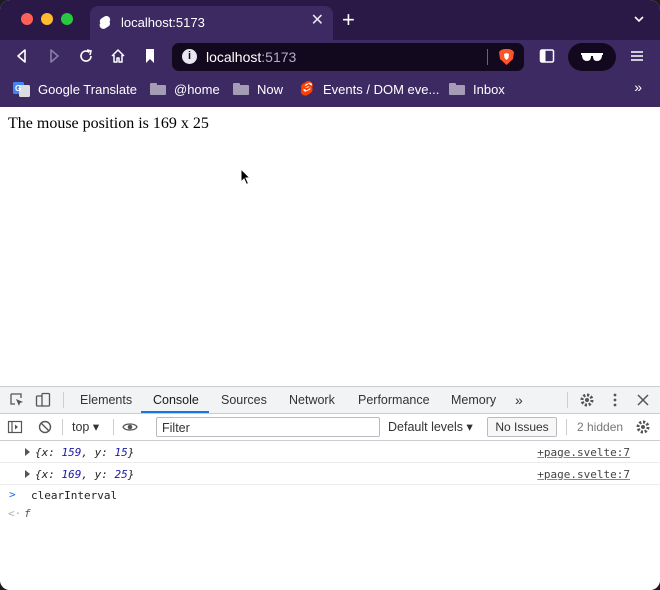 The height and width of the screenshot is (590, 660). Describe the element at coordinates (637, 56) in the screenshot. I see `menu-icon` at that location.